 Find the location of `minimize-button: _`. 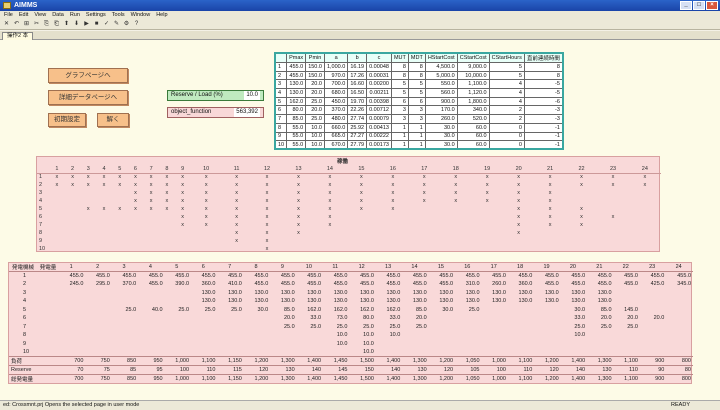

minimize-button: _ is located at coordinates (686, 5).